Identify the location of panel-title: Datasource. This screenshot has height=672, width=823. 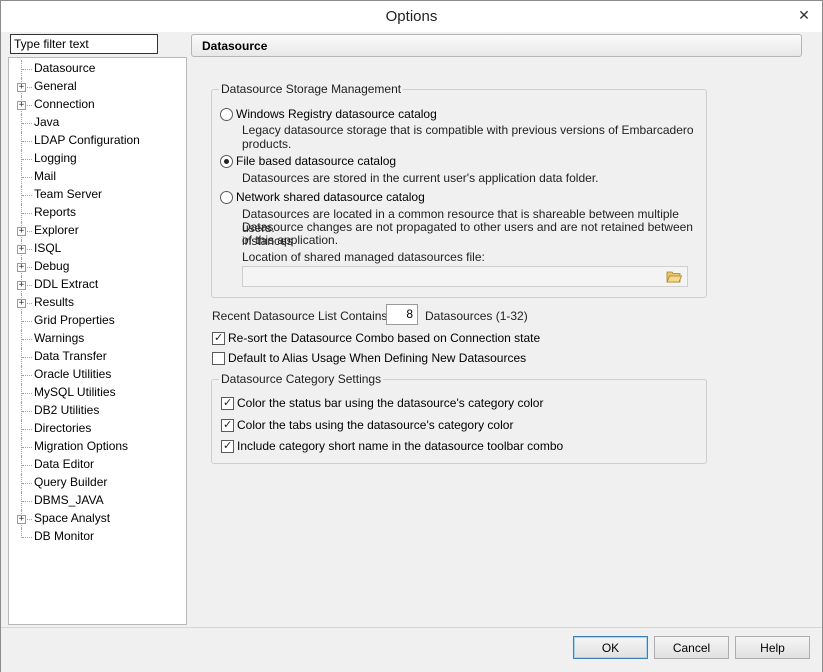
(235, 46).